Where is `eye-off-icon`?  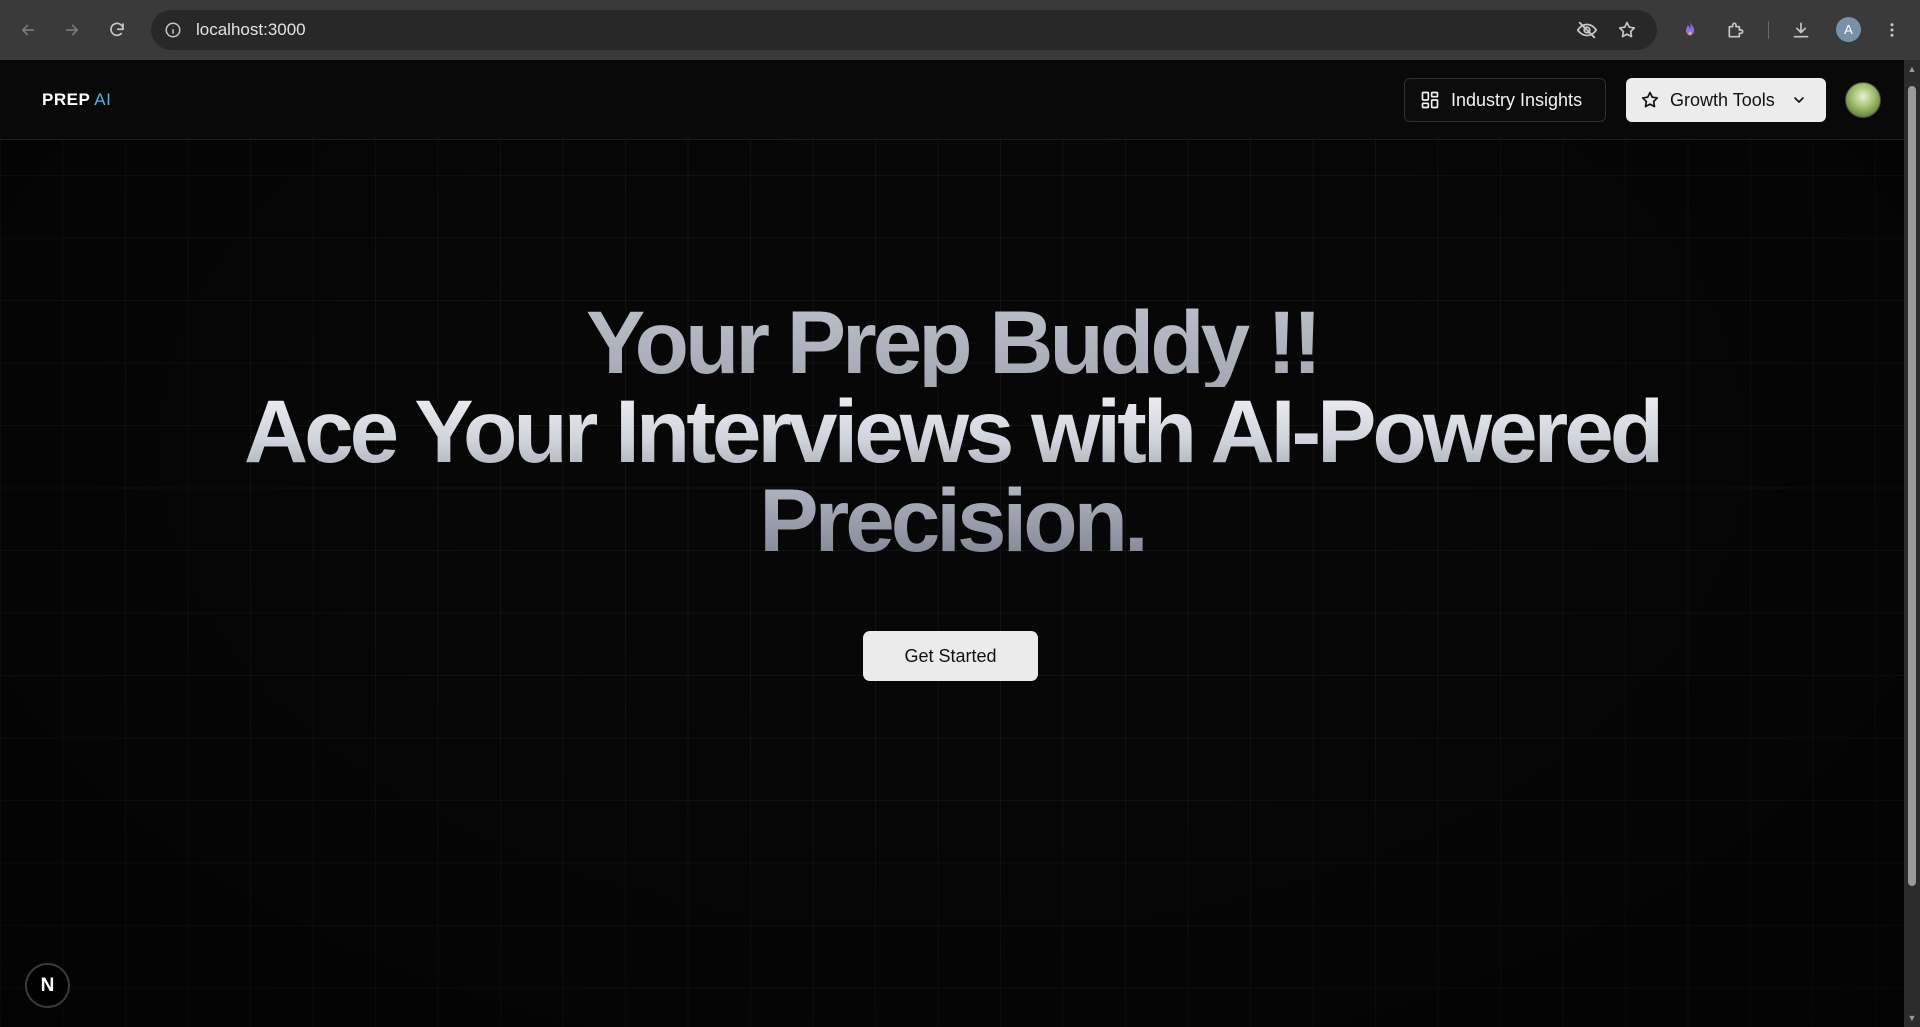 eye-off-icon is located at coordinates (1587, 30).